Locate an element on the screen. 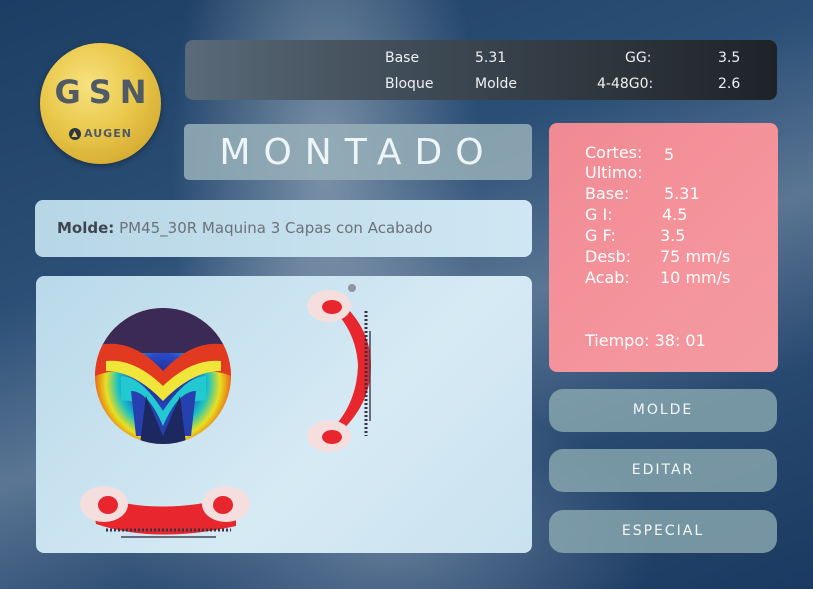 The width and height of the screenshot is (813, 589). acab-label: Acab: is located at coordinates (607, 277).